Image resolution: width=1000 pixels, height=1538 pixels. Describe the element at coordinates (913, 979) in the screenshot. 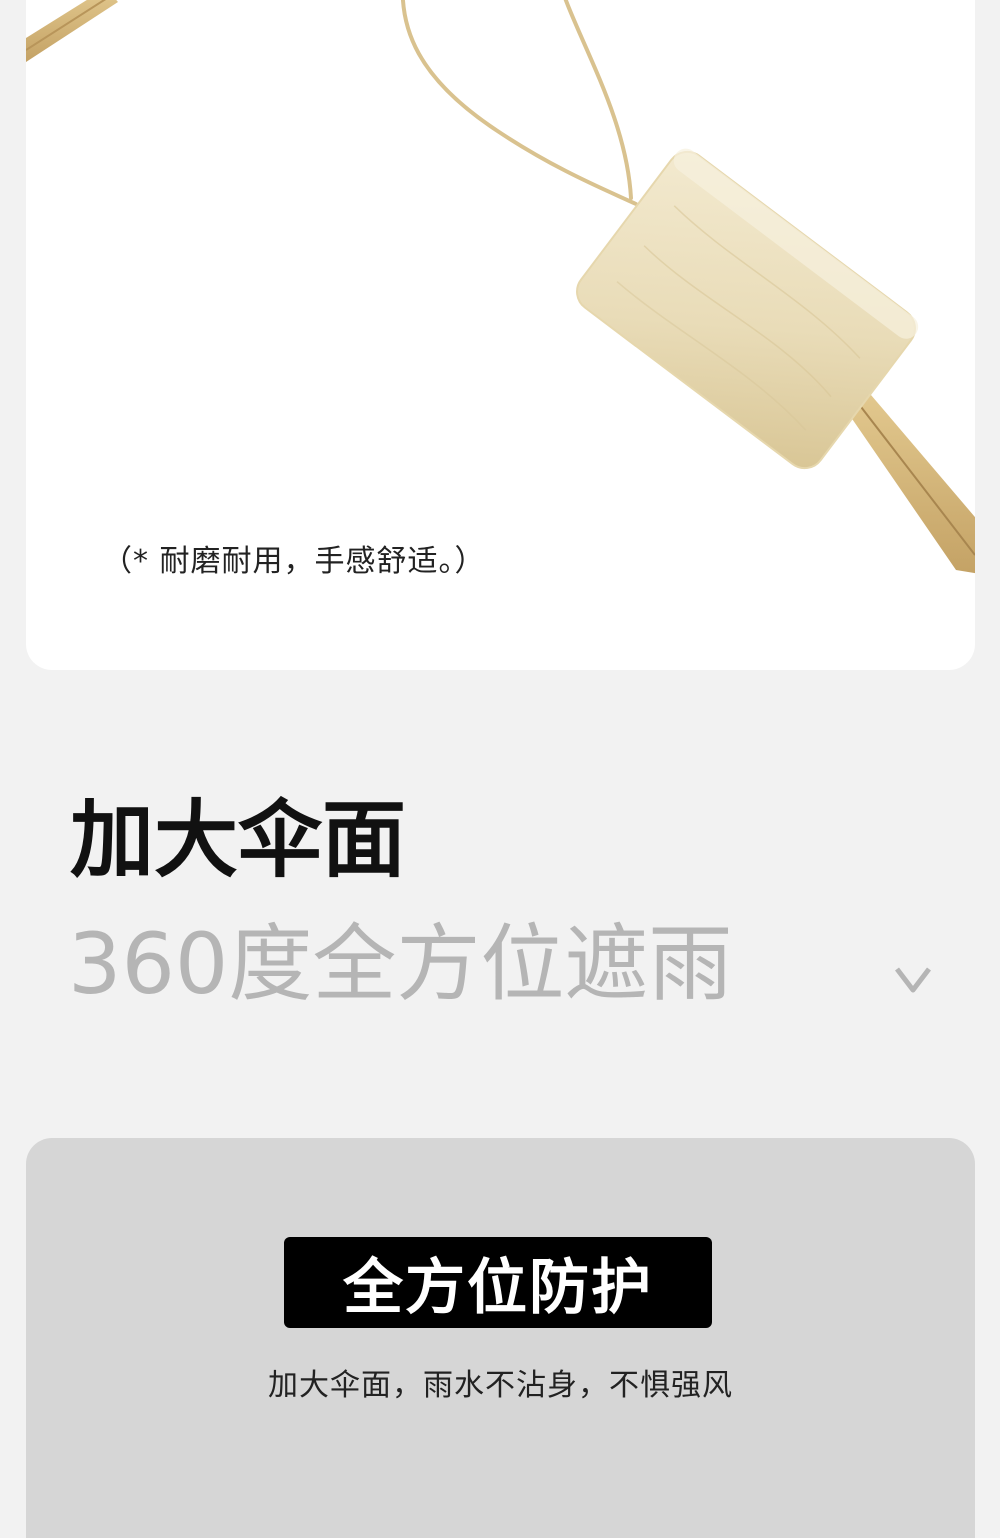

I see `chevron-down-icon` at that location.